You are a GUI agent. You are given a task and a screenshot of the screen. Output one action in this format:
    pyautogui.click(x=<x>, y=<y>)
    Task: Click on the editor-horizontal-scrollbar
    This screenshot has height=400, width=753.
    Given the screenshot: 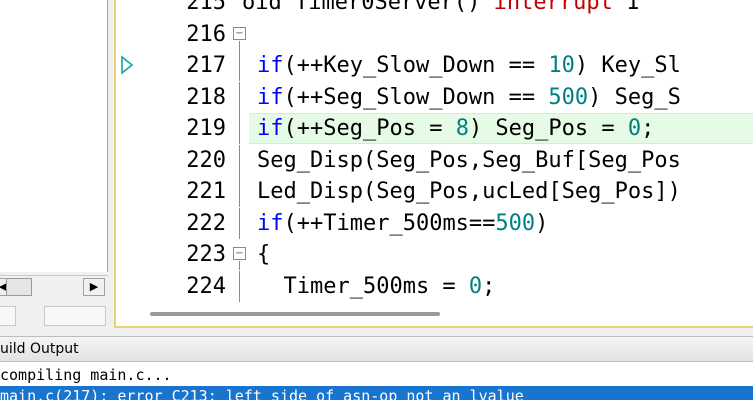 What is the action you would take?
    pyautogui.click(x=434, y=314)
    